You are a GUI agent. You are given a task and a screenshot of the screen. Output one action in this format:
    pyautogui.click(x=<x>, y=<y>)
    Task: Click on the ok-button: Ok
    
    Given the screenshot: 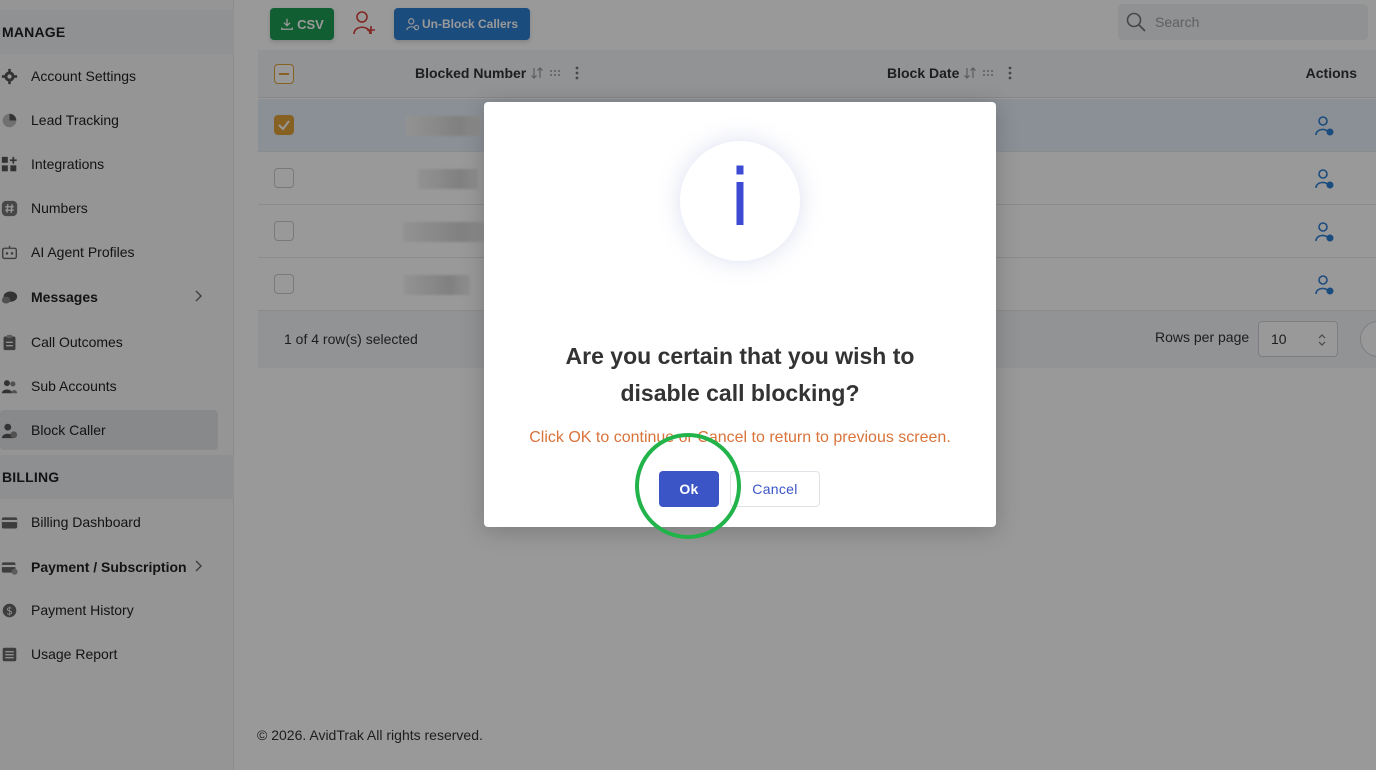 What is the action you would take?
    pyautogui.click(x=689, y=489)
    